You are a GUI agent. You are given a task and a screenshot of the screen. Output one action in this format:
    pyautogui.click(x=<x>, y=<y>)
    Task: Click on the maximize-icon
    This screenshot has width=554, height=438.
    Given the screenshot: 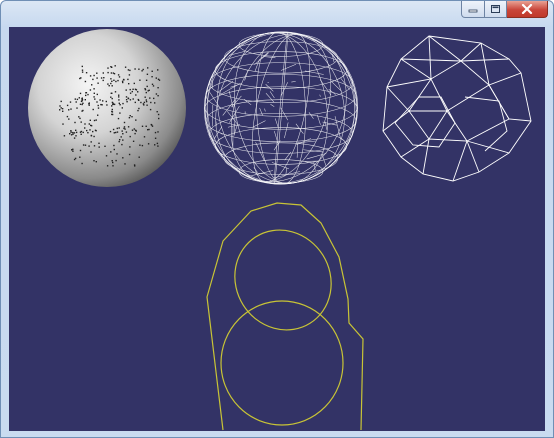 What is the action you would take?
    pyautogui.click(x=495, y=9)
    